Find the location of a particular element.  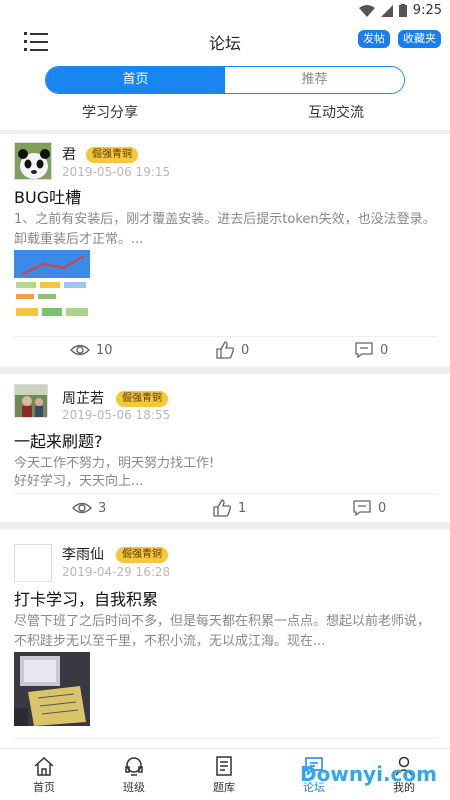

signal-icon is located at coordinates (386, 10).